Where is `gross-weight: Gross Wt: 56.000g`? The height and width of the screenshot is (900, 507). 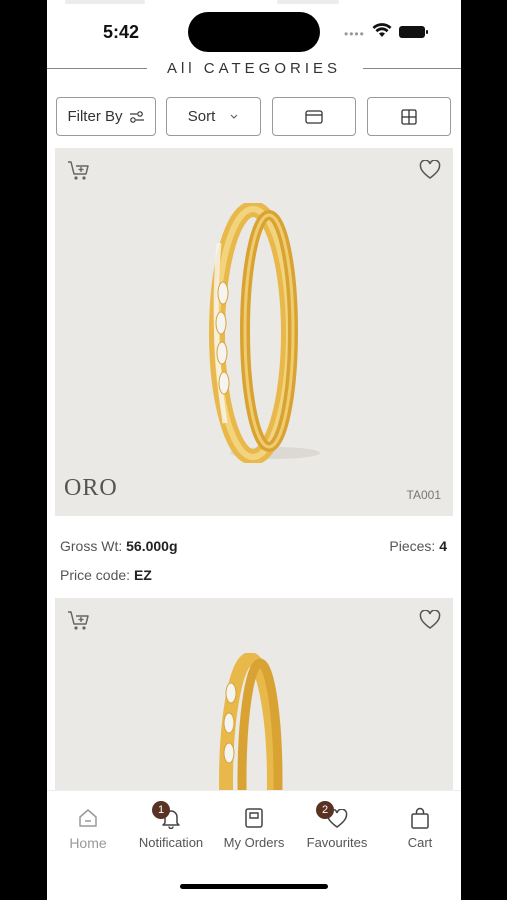
gross-weight: Gross Wt: 56.000g is located at coordinates (119, 546).